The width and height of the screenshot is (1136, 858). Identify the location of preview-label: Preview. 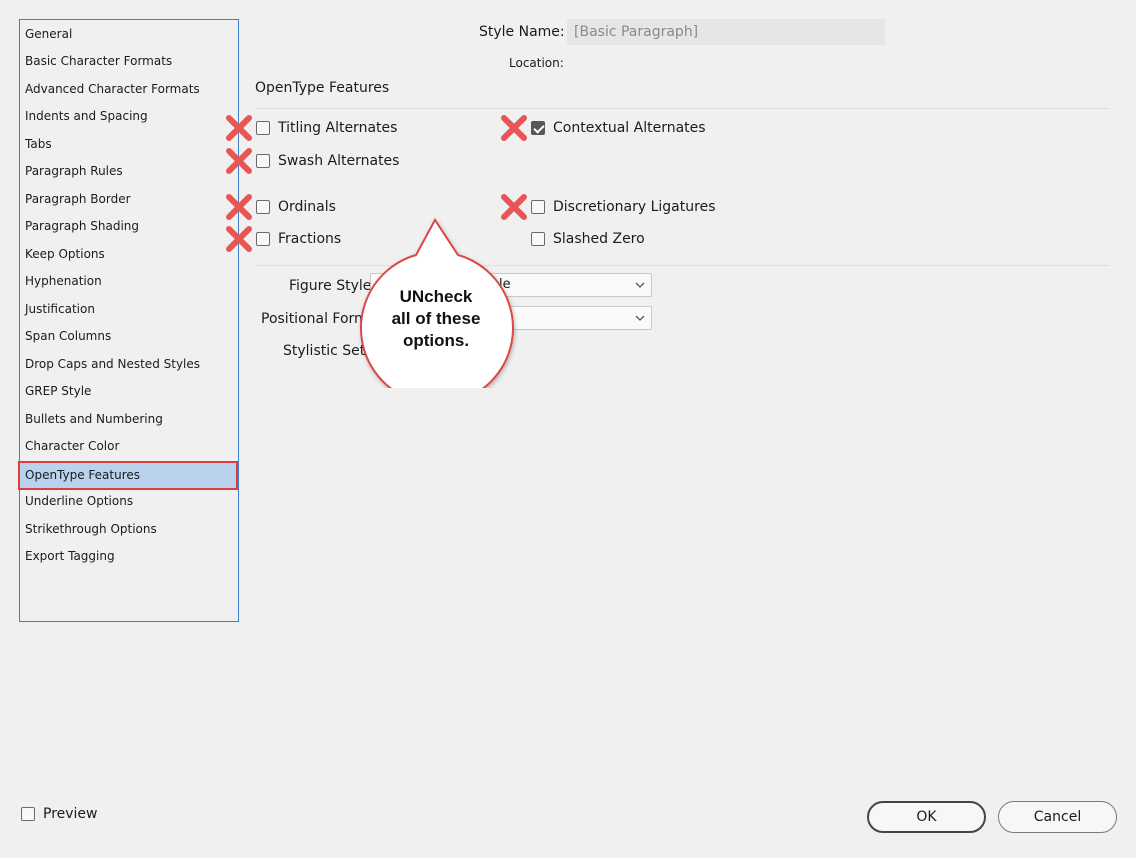
(70, 814).